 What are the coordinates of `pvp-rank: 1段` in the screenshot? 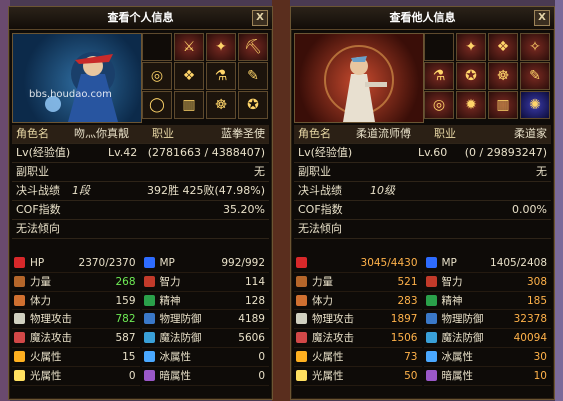 It's located at (81, 190).